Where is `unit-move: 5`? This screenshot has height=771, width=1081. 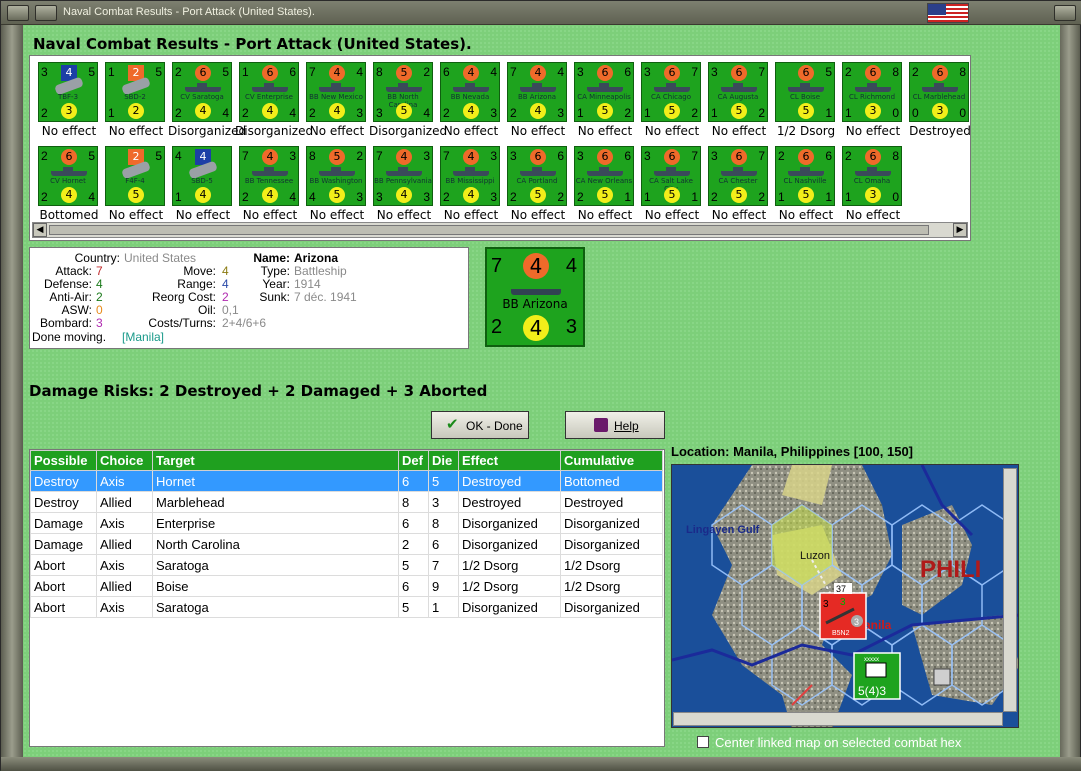 unit-move: 5 is located at coordinates (225, 72).